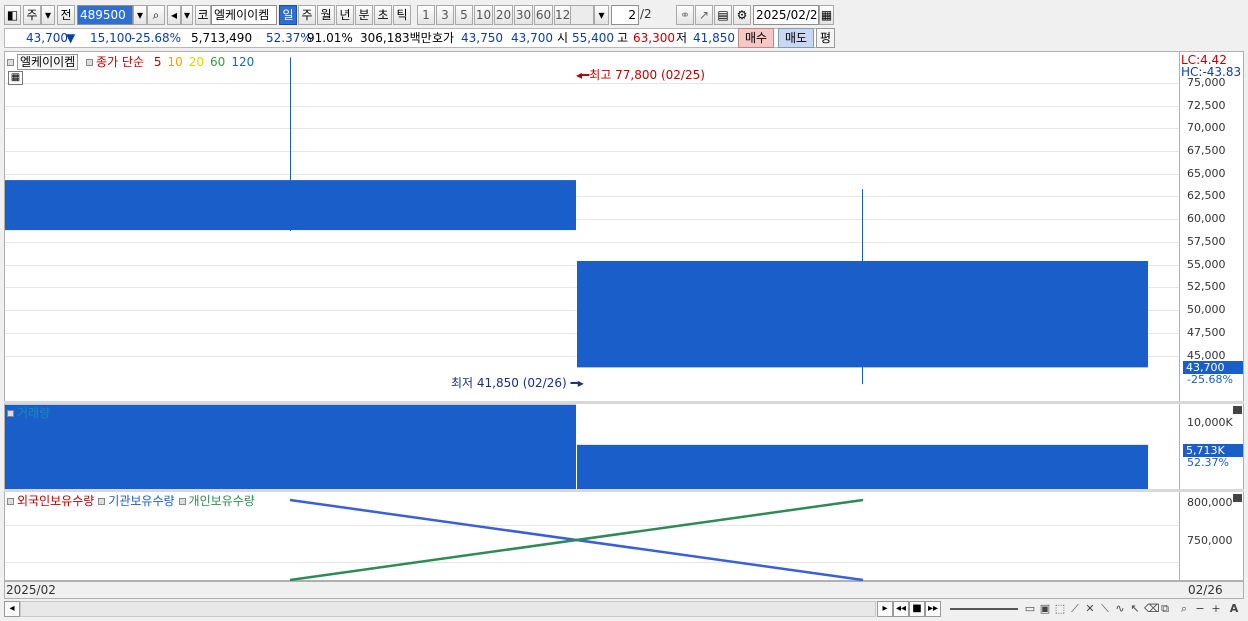  Describe the element at coordinates (1165, 609) in the screenshot. I see `layer-icon: ⧉` at that location.